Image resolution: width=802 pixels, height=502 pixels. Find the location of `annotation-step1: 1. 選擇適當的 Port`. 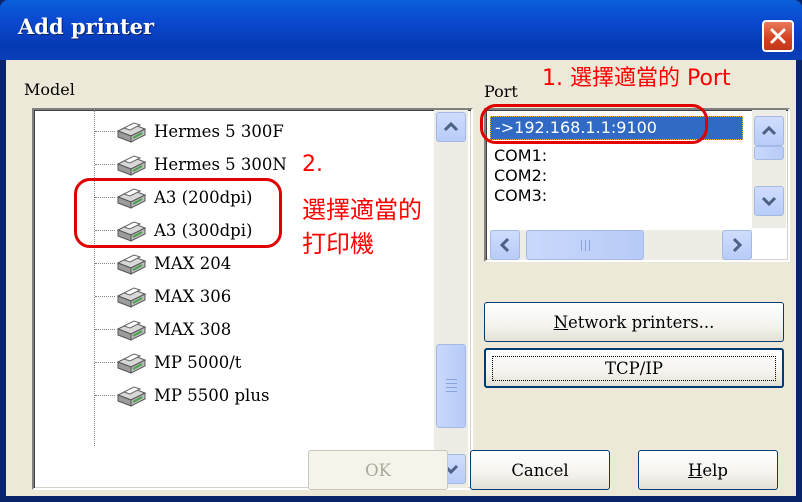

annotation-step1: 1. 選擇適當的 Port is located at coordinates (636, 78).